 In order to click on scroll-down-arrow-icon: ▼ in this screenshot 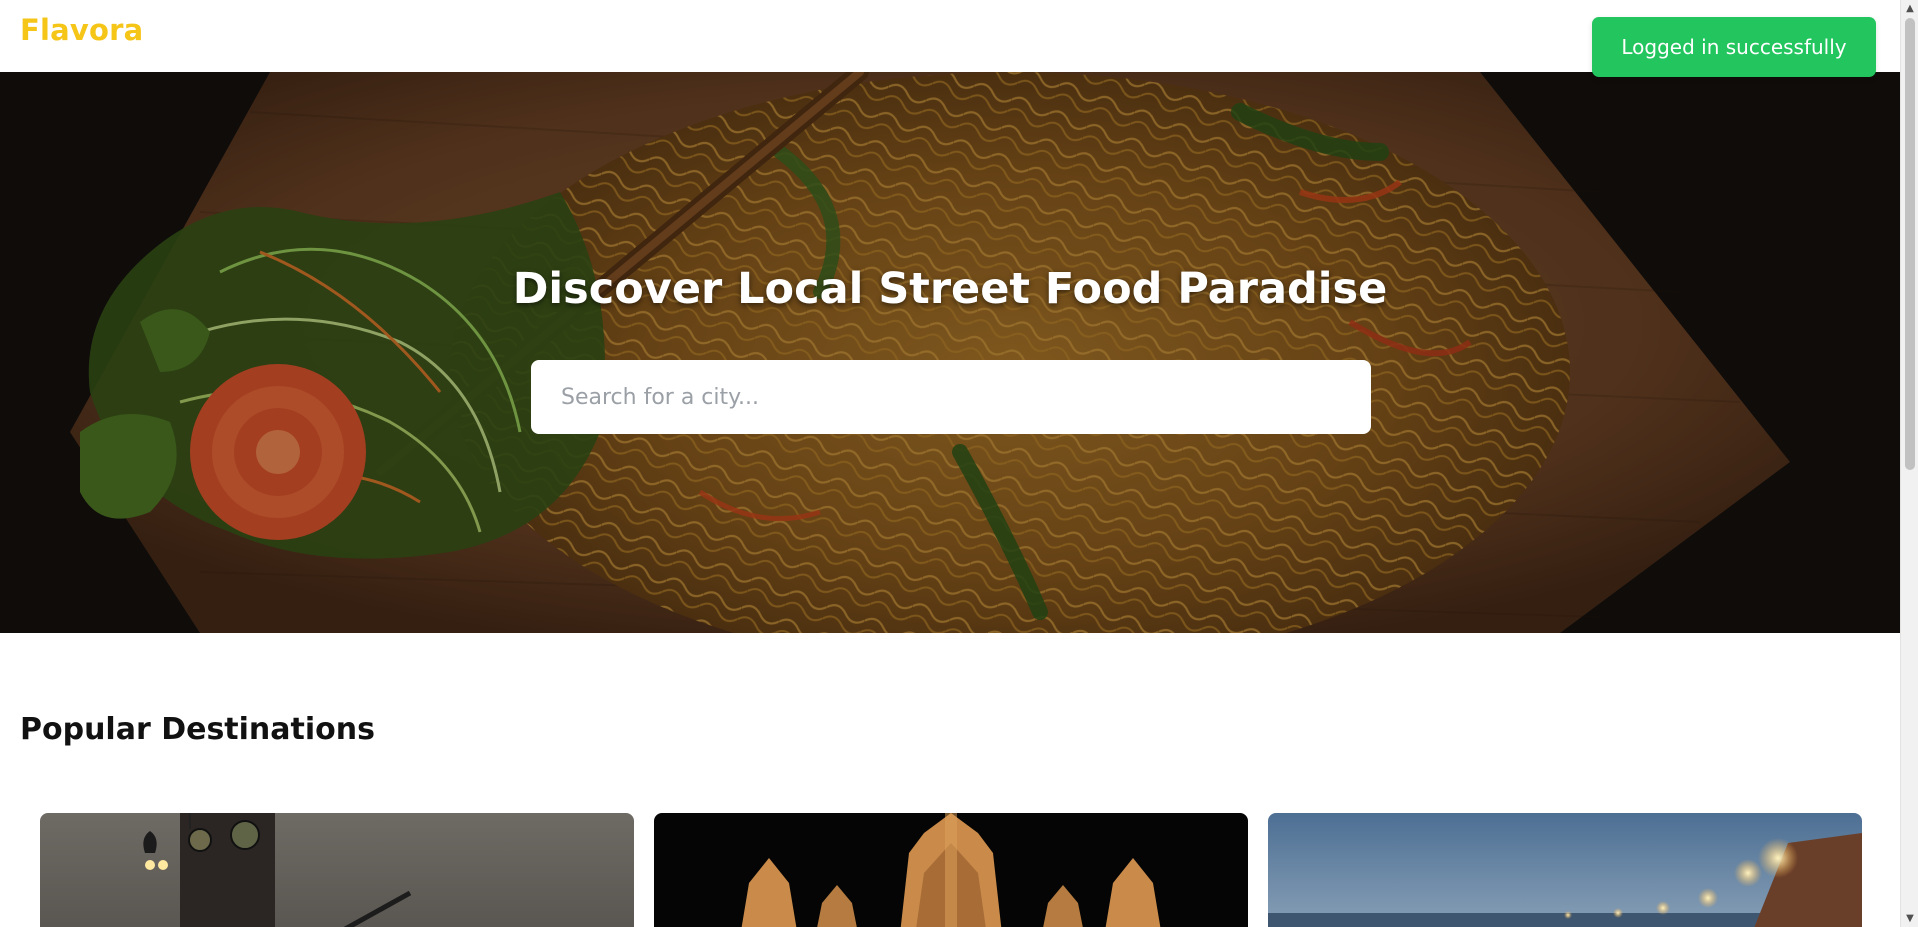, I will do `click(1909, 918)`.